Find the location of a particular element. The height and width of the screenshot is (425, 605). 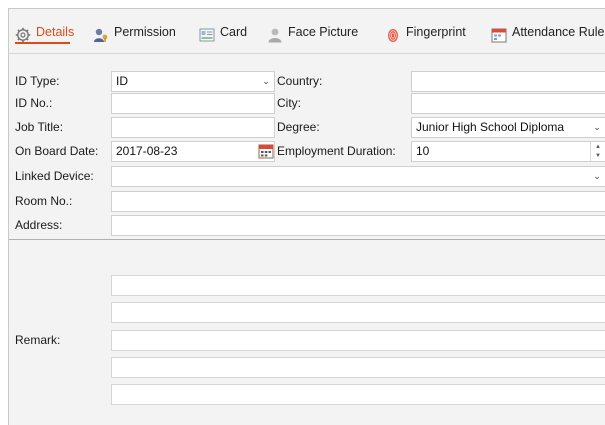

linked-device-label: Linked Device: is located at coordinates (54, 176).